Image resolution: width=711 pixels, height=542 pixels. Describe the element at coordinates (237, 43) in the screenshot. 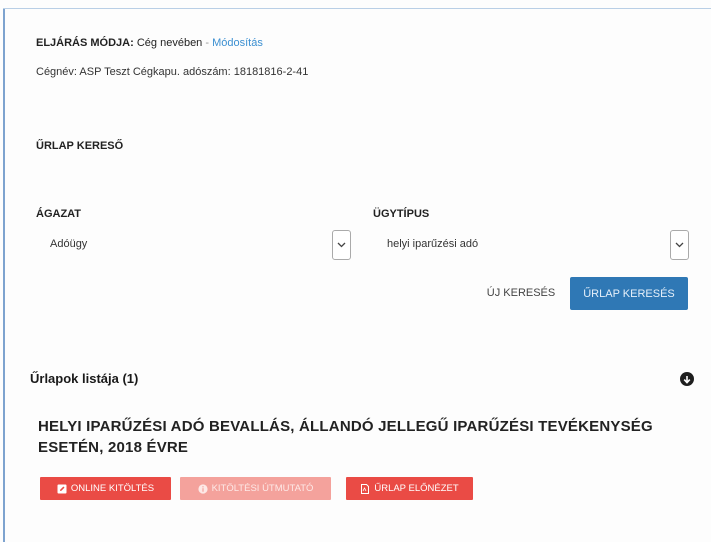

I see `modify-link: Módosítás` at that location.